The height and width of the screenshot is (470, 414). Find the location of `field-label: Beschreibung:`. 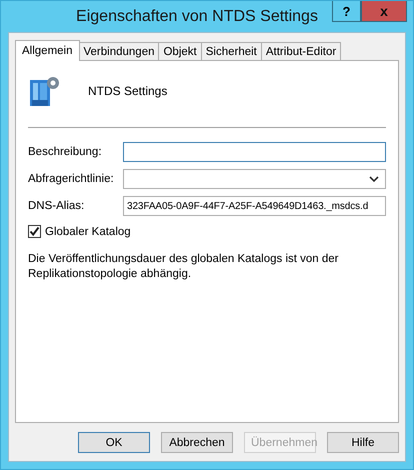

field-label: Beschreibung: is located at coordinates (65, 152).